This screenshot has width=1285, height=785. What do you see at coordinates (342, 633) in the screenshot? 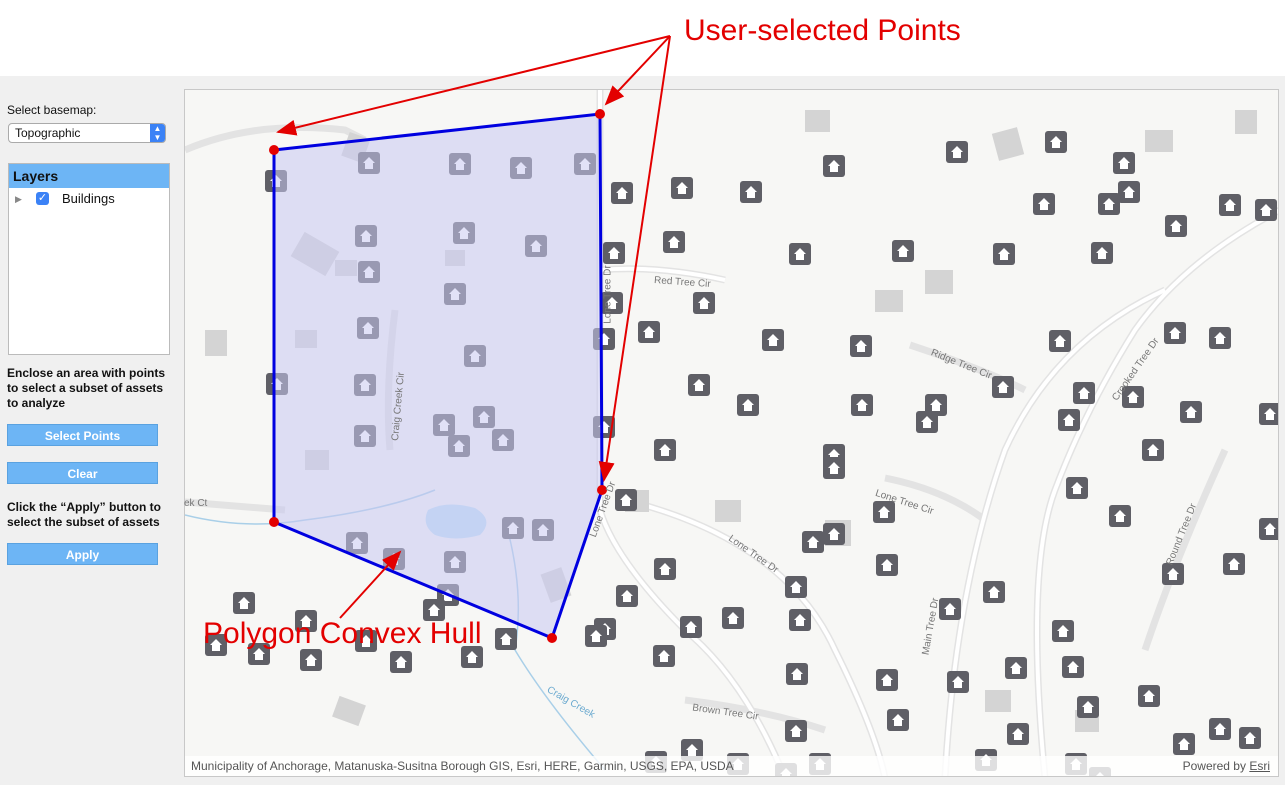
I see `annotation-polygon-convex-hull: Polygon Convex Hull` at bounding box center [342, 633].